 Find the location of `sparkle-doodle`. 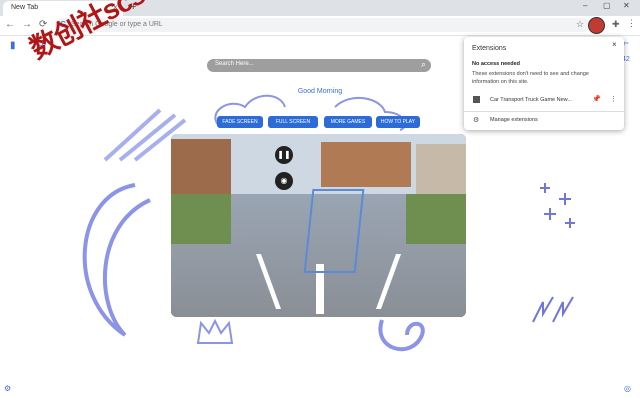

sparkle-doodle is located at coordinates (557, 205).